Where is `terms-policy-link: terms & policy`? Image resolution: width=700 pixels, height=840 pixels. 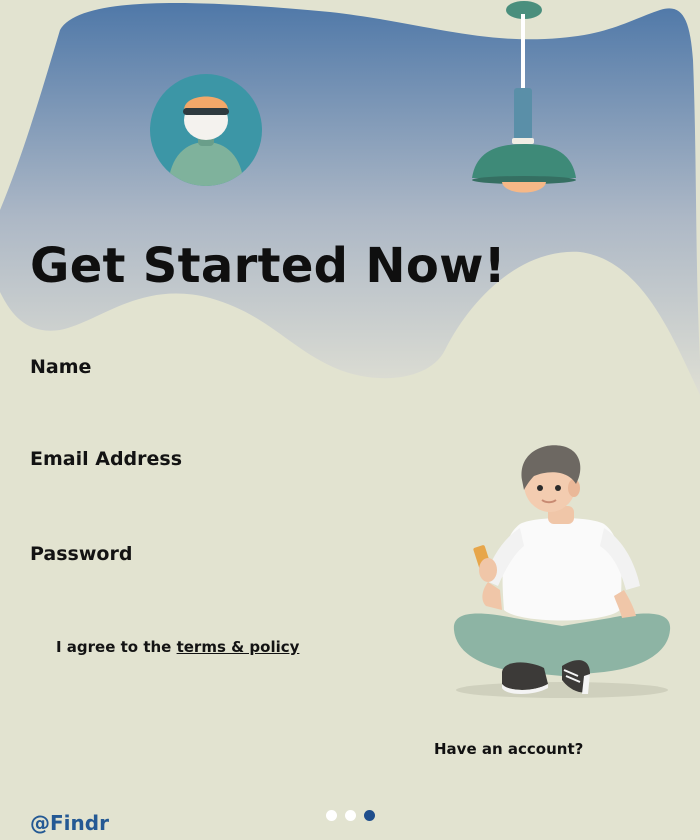
terms-policy-link: terms & policy is located at coordinates (238, 647).